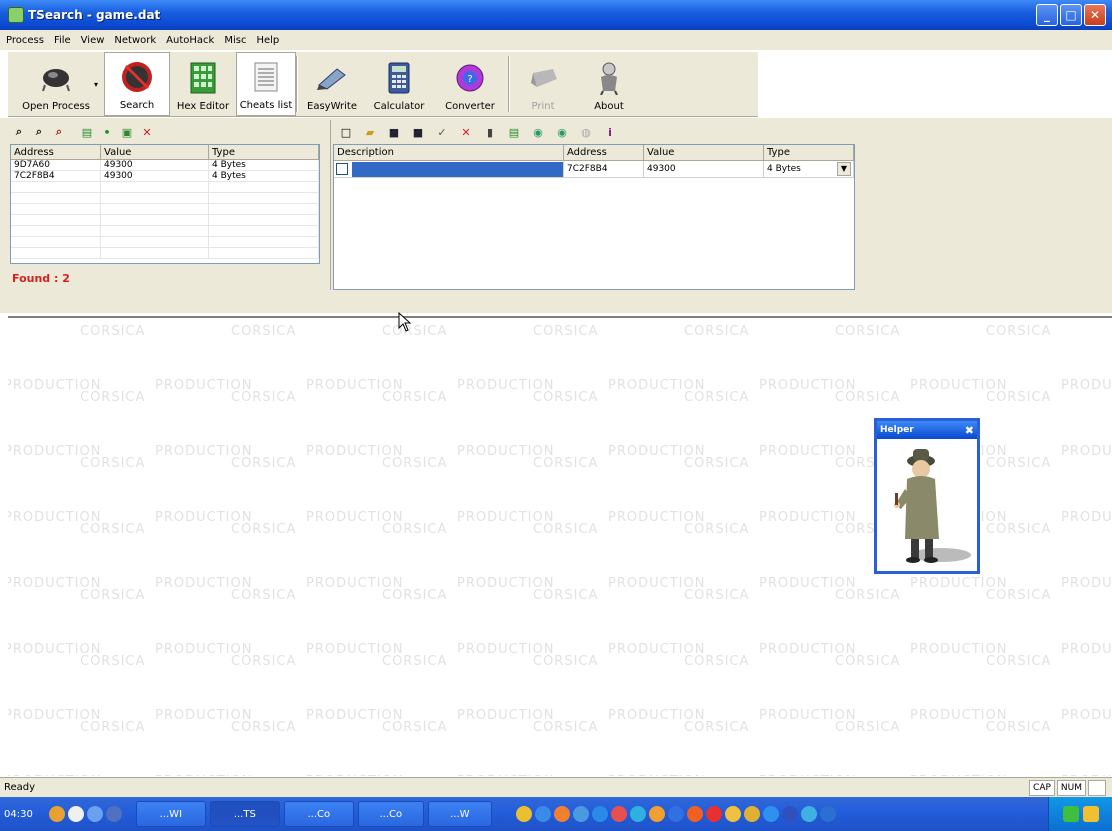  Describe the element at coordinates (96, 84) in the screenshot. I see `dropdown-arrow-icon: ▾` at that location.